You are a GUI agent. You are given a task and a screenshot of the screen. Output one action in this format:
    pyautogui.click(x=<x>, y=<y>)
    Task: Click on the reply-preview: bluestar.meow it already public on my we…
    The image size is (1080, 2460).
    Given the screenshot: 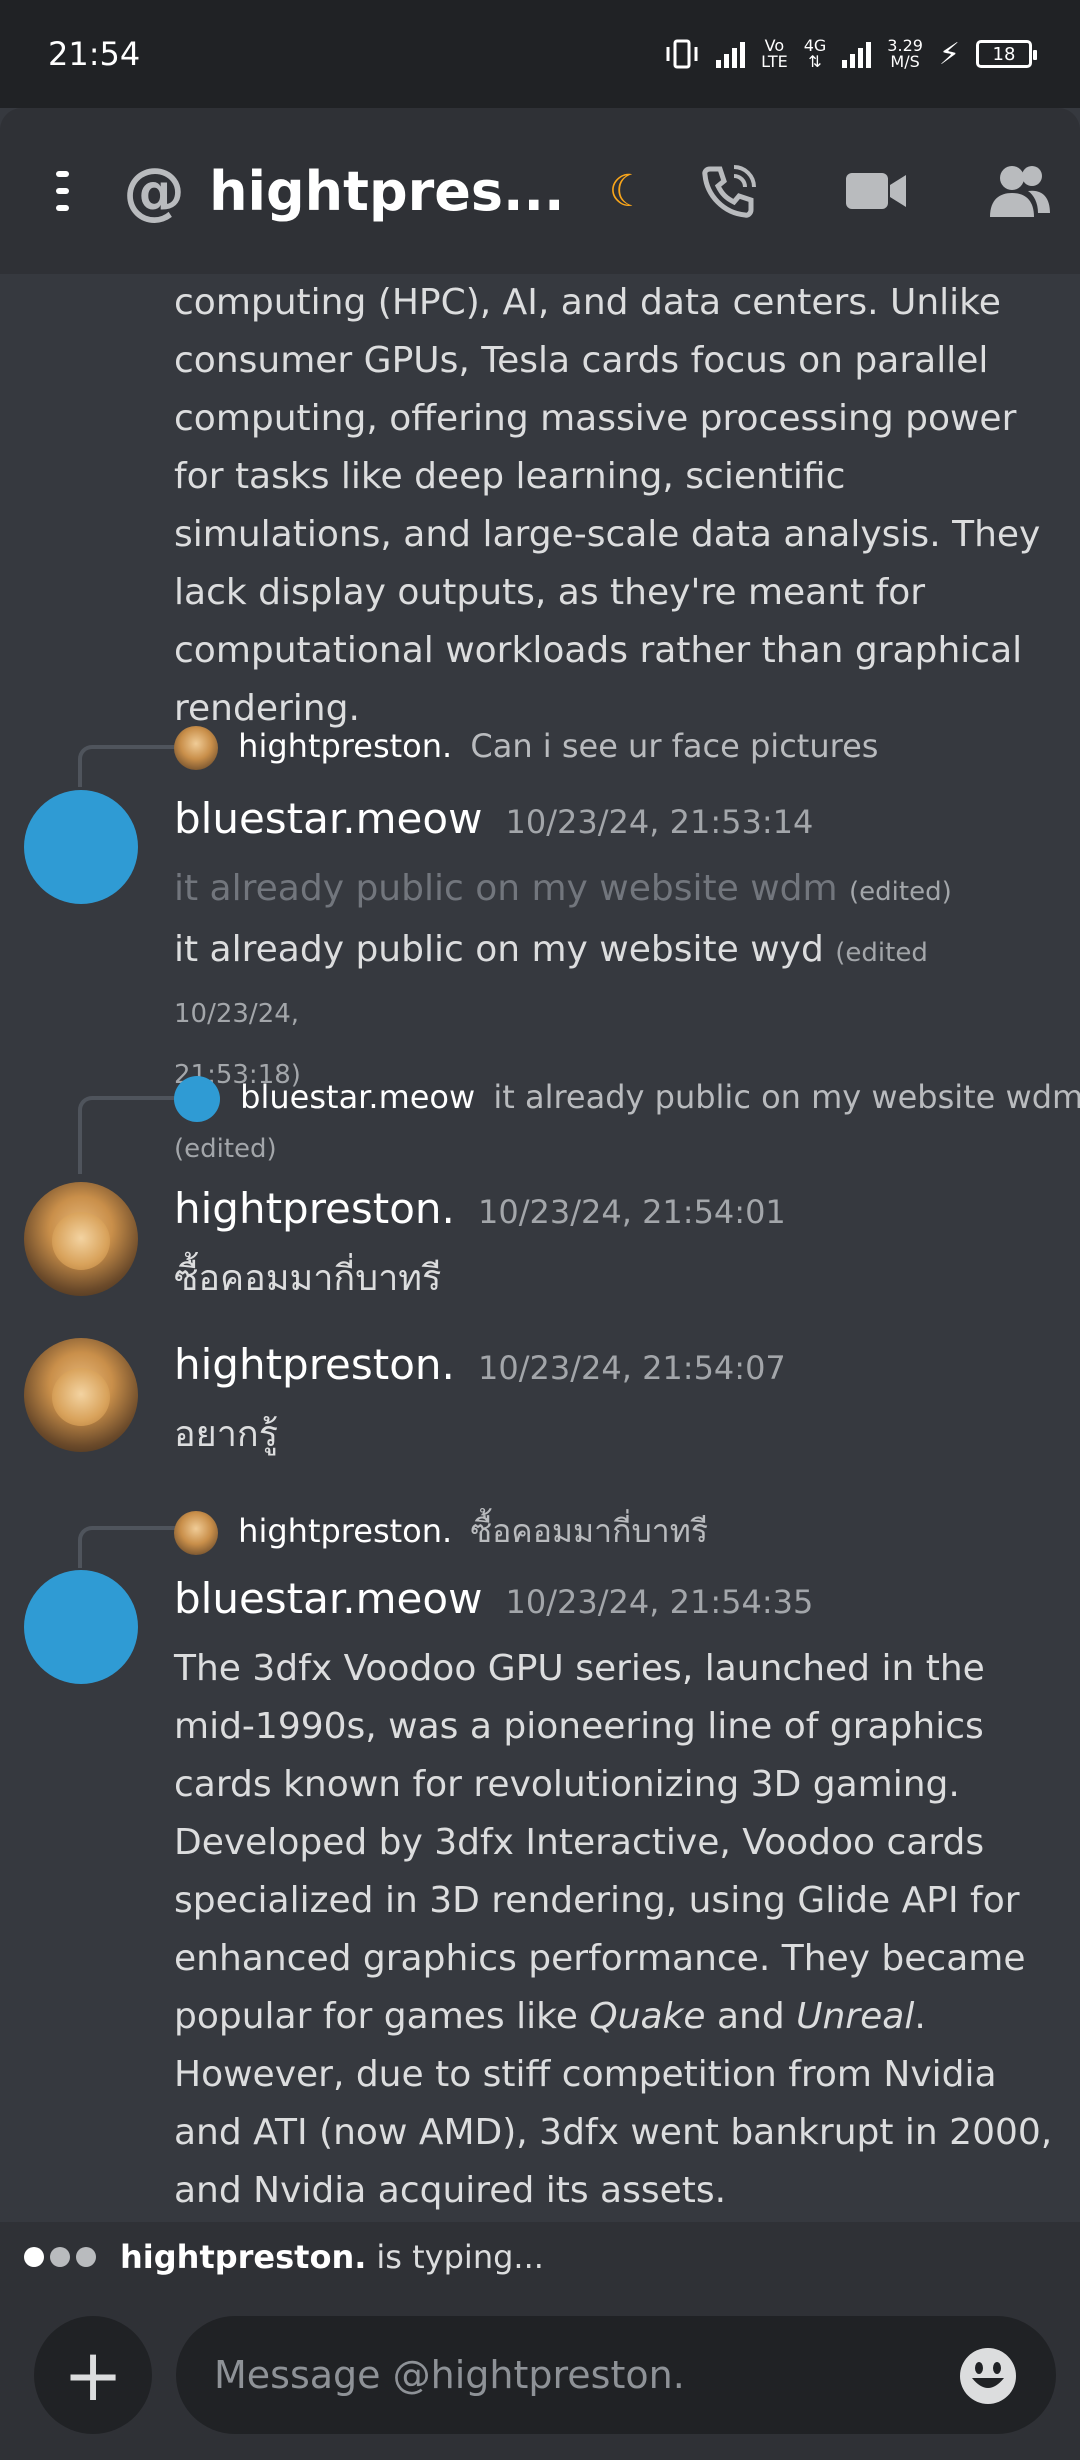 What is the action you would take?
    pyautogui.click(x=627, y=1099)
    